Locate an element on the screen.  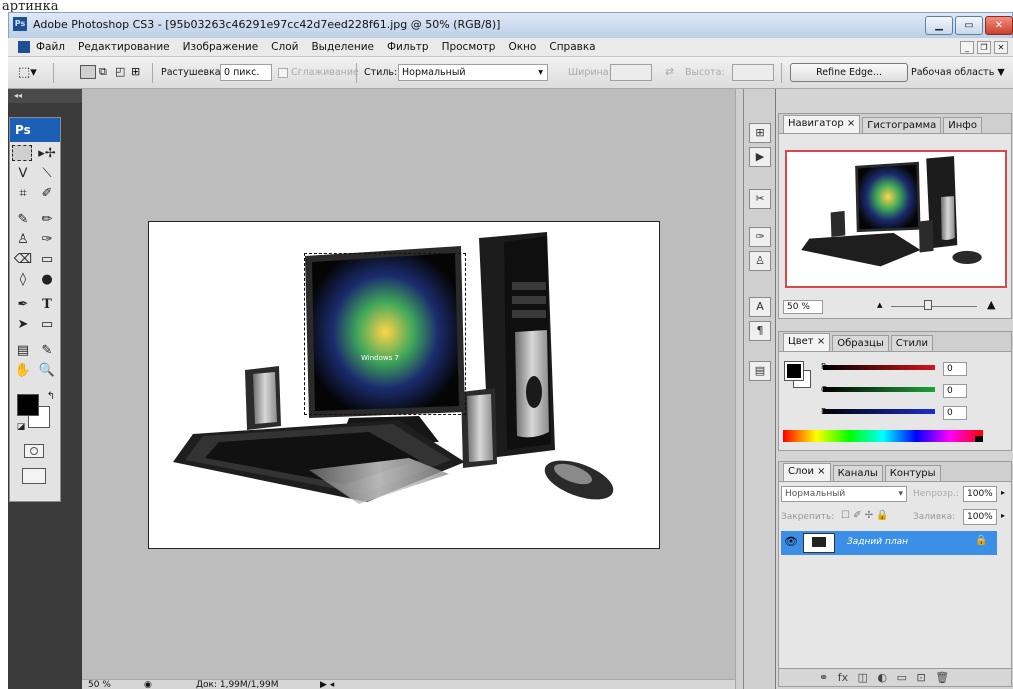
width-input is located at coordinates (631, 72).